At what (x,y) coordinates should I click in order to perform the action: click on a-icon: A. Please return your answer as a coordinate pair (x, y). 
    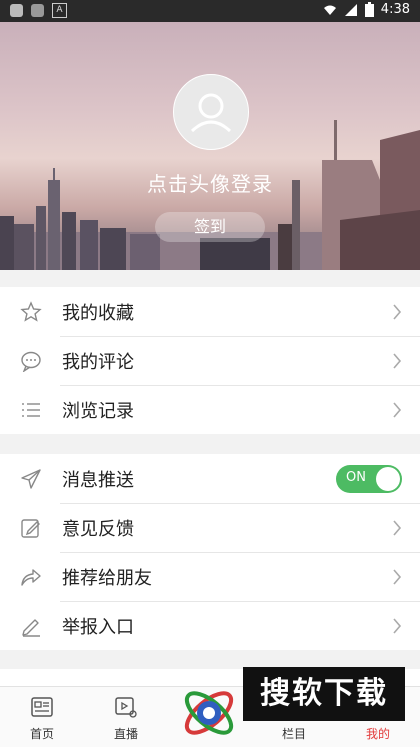
    Looking at the image, I should click on (59, 10).